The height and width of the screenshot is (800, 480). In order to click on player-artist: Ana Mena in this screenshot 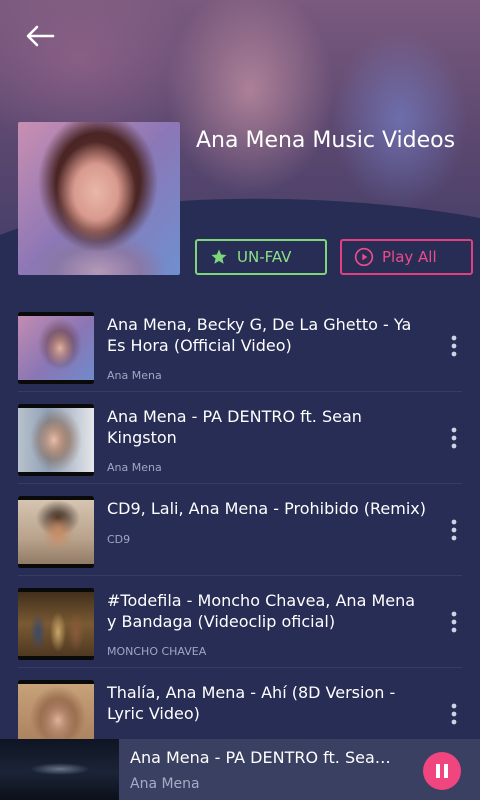, I will do `click(165, 784)`.